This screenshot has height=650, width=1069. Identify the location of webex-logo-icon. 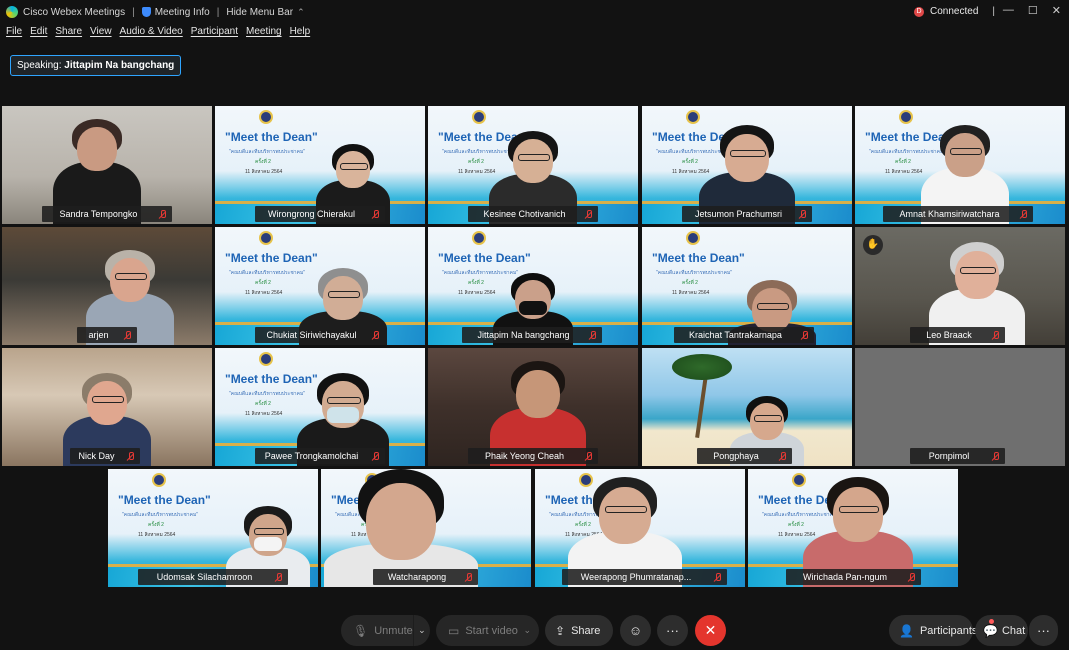
(12, 12).